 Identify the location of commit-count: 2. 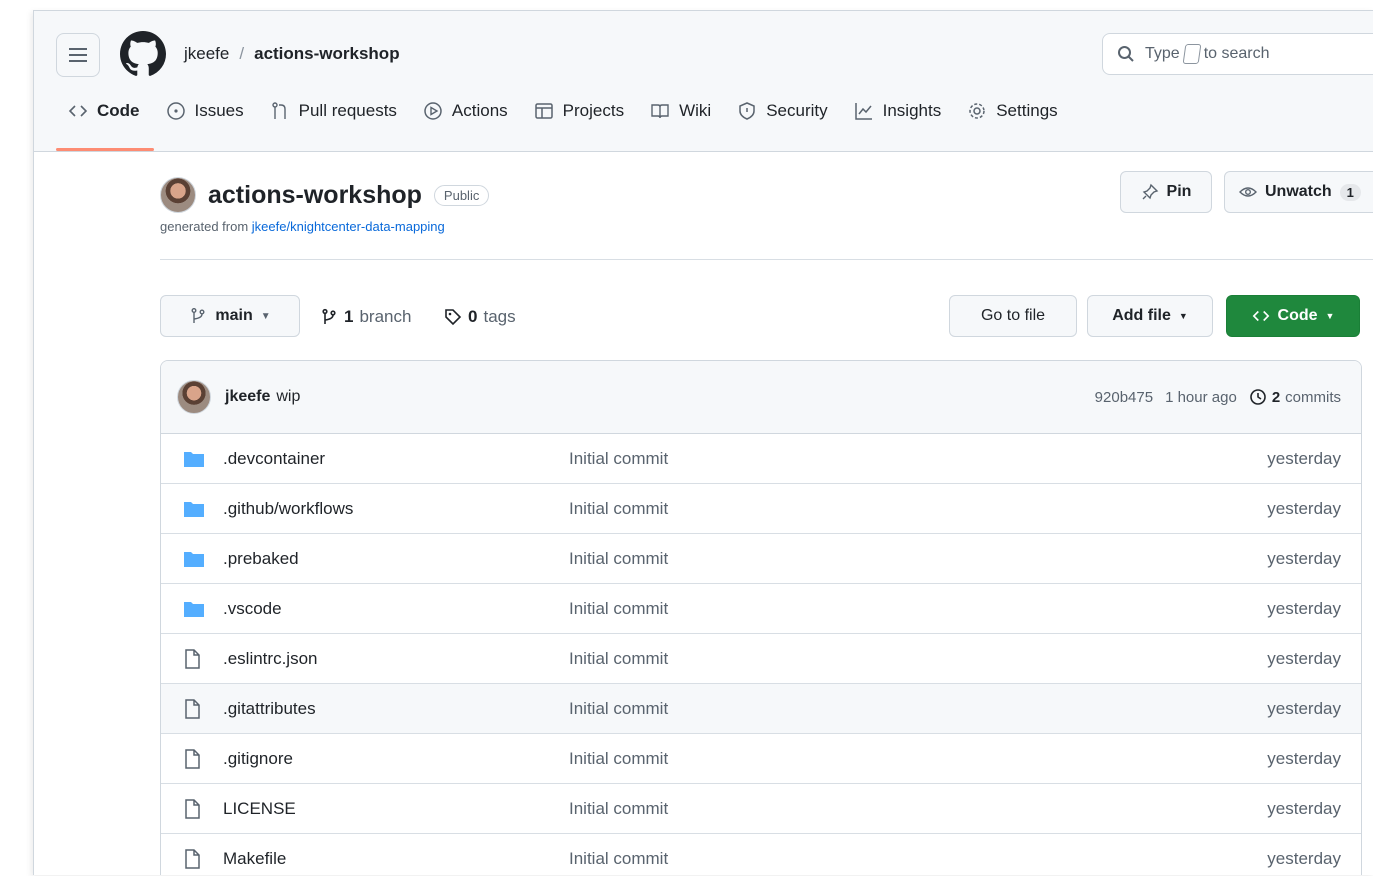
(1276, 397).